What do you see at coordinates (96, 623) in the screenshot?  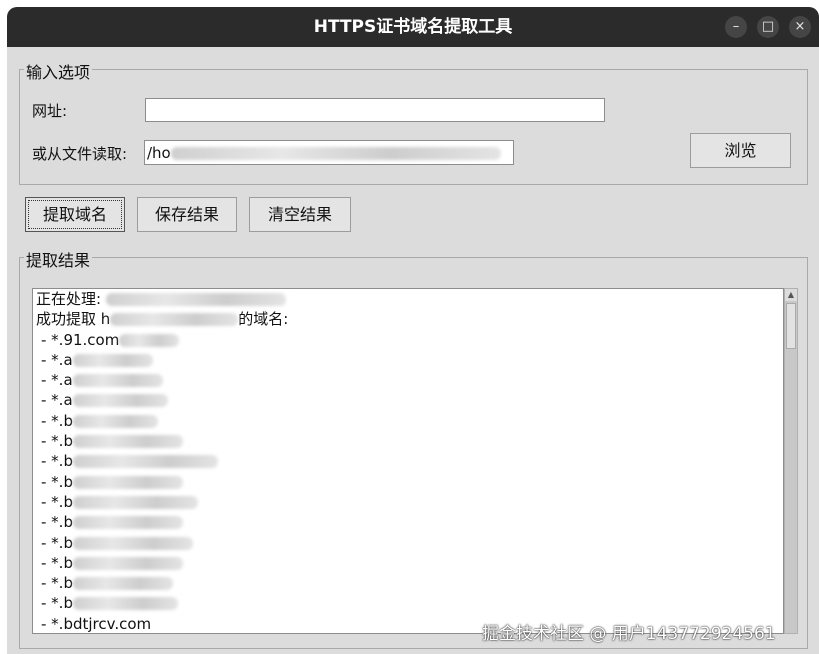 I see `domain-text: - *.bdtjrcv.com` at bounding box center [96, 623].